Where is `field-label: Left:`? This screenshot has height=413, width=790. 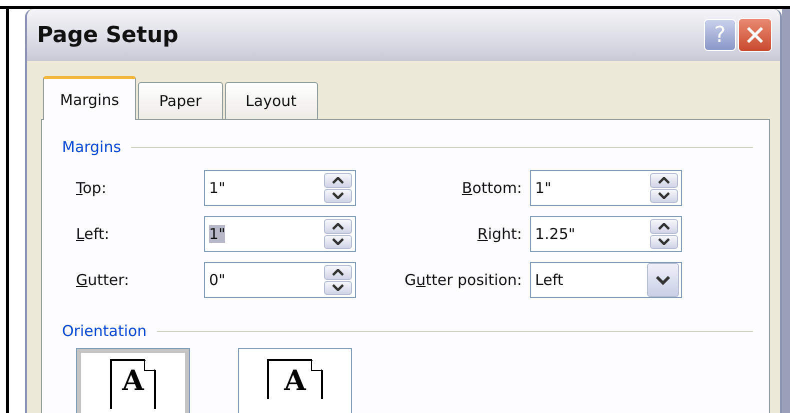
field-label: Left: is located at coordinates (93, 234).